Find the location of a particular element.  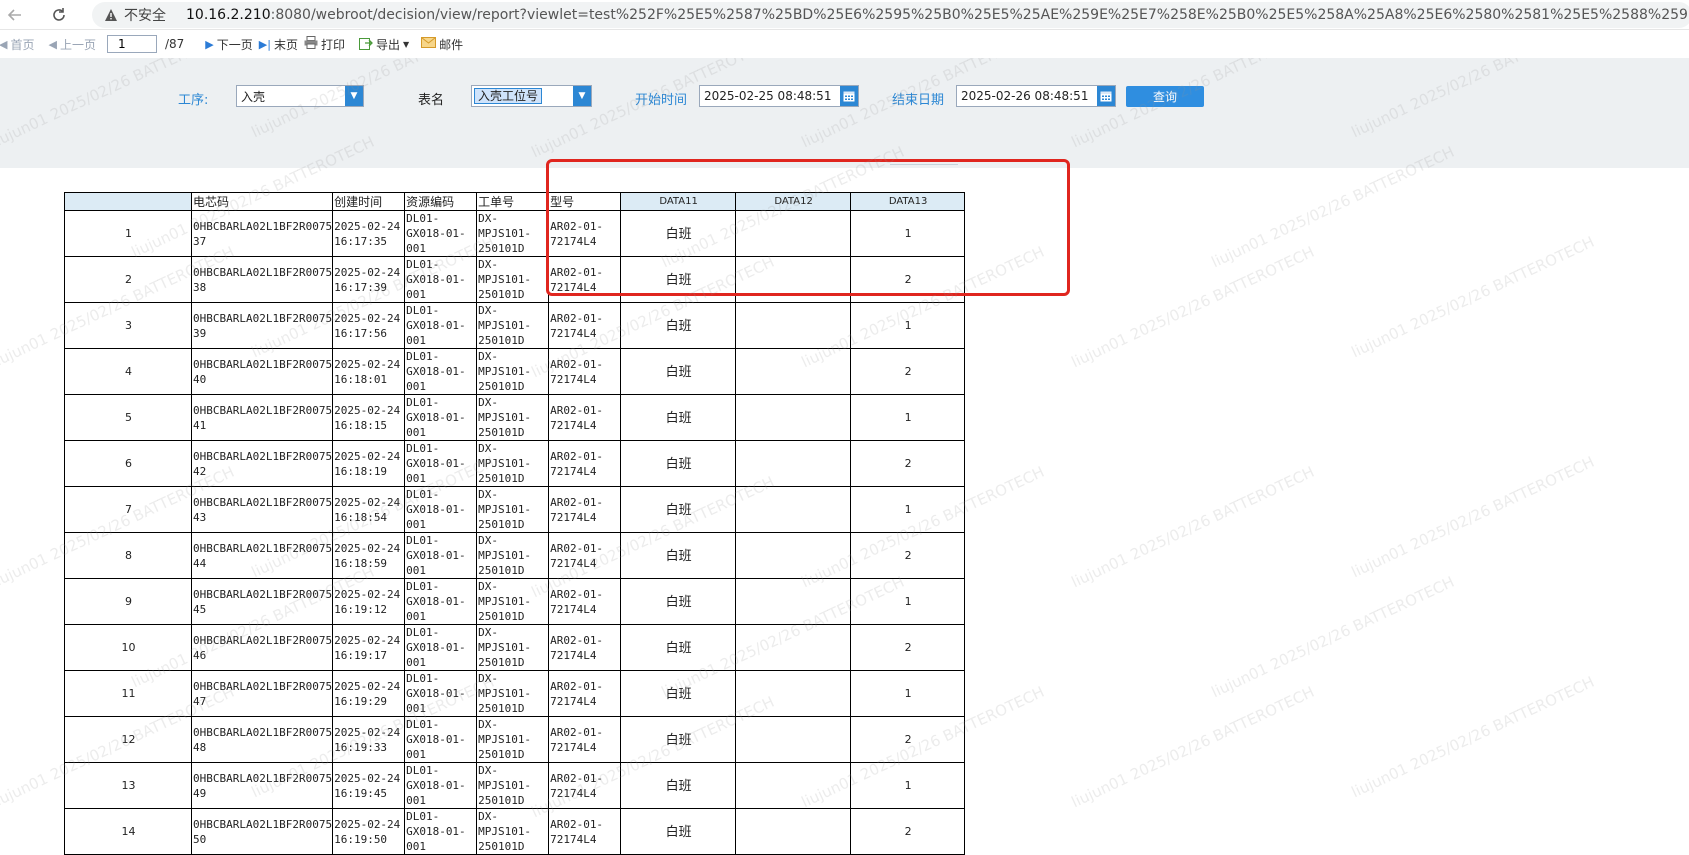

cell-code: 0HBCBARLA02L1BF2R0075 46 is located at coordinates (262, 647).